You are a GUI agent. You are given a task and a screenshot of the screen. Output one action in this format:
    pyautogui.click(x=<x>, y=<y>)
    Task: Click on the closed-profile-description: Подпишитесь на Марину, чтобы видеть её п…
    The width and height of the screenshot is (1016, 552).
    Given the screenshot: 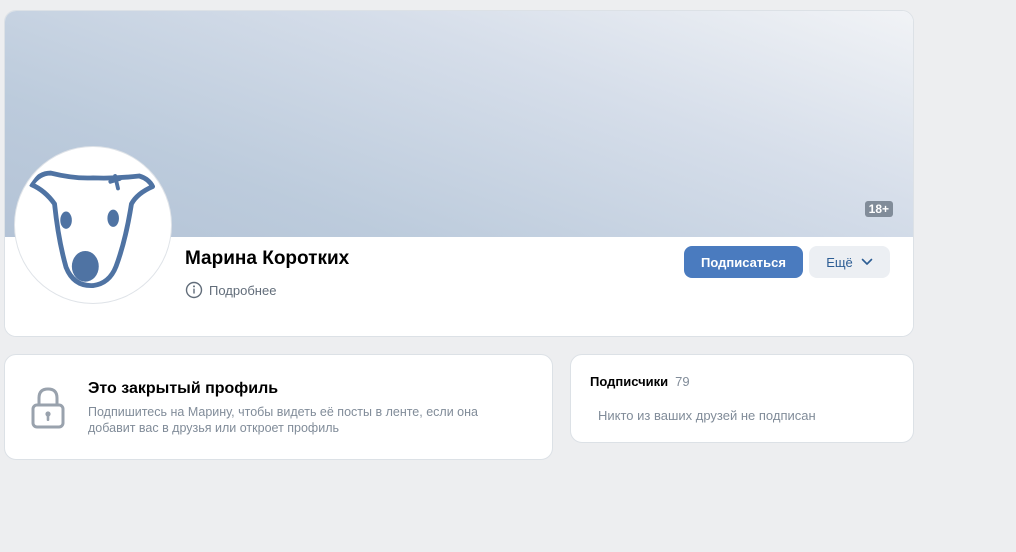 What is the action you would take?
    pyautogui.click(x=283, y=420)
    